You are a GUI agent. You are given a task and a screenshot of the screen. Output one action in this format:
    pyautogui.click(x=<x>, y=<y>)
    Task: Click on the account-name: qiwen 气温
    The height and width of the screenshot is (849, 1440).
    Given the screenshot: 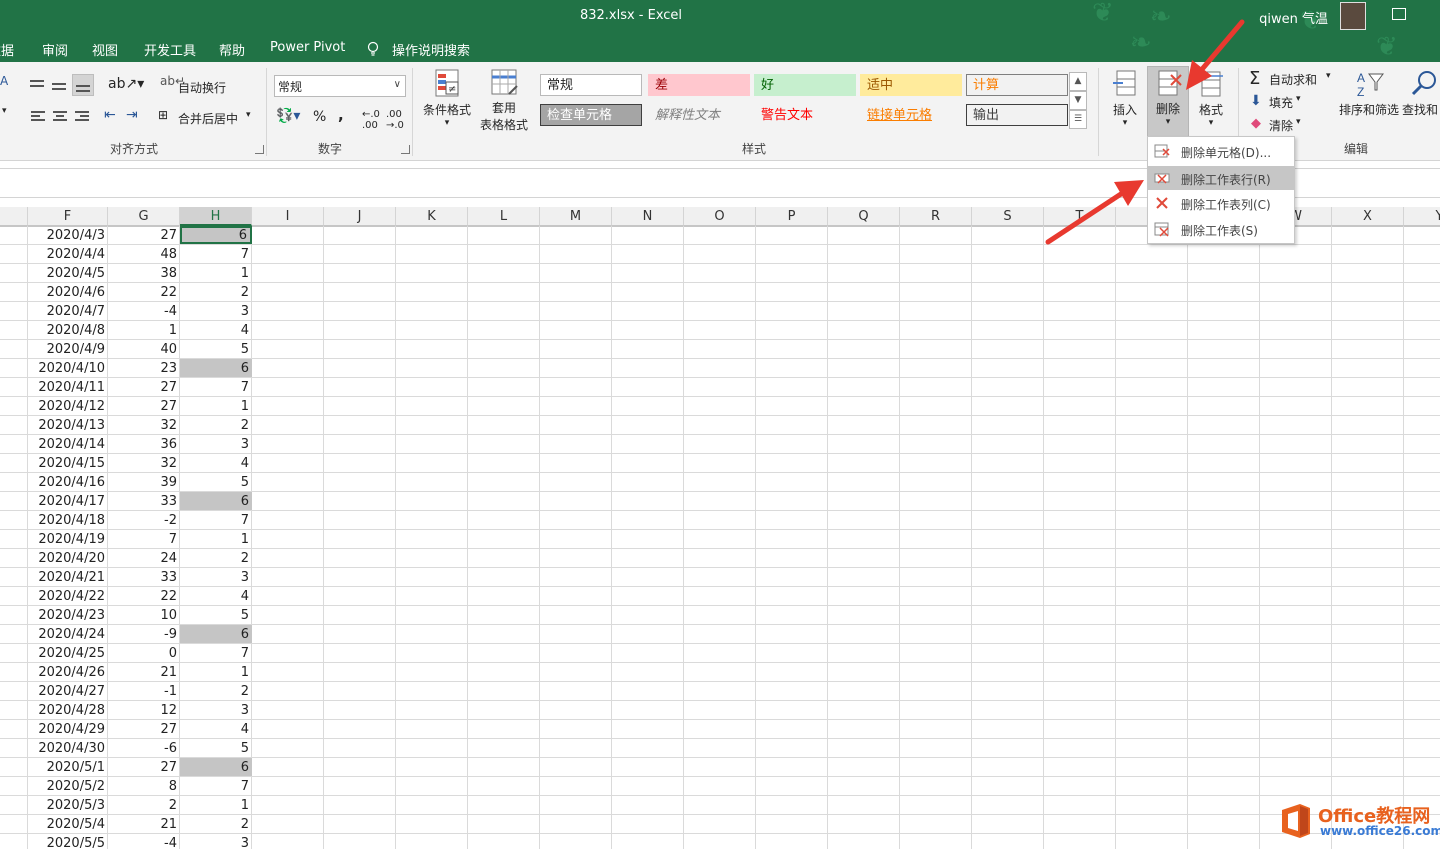 What is the action you would take?
    pyautogui.click(x=1293, y=17)
    